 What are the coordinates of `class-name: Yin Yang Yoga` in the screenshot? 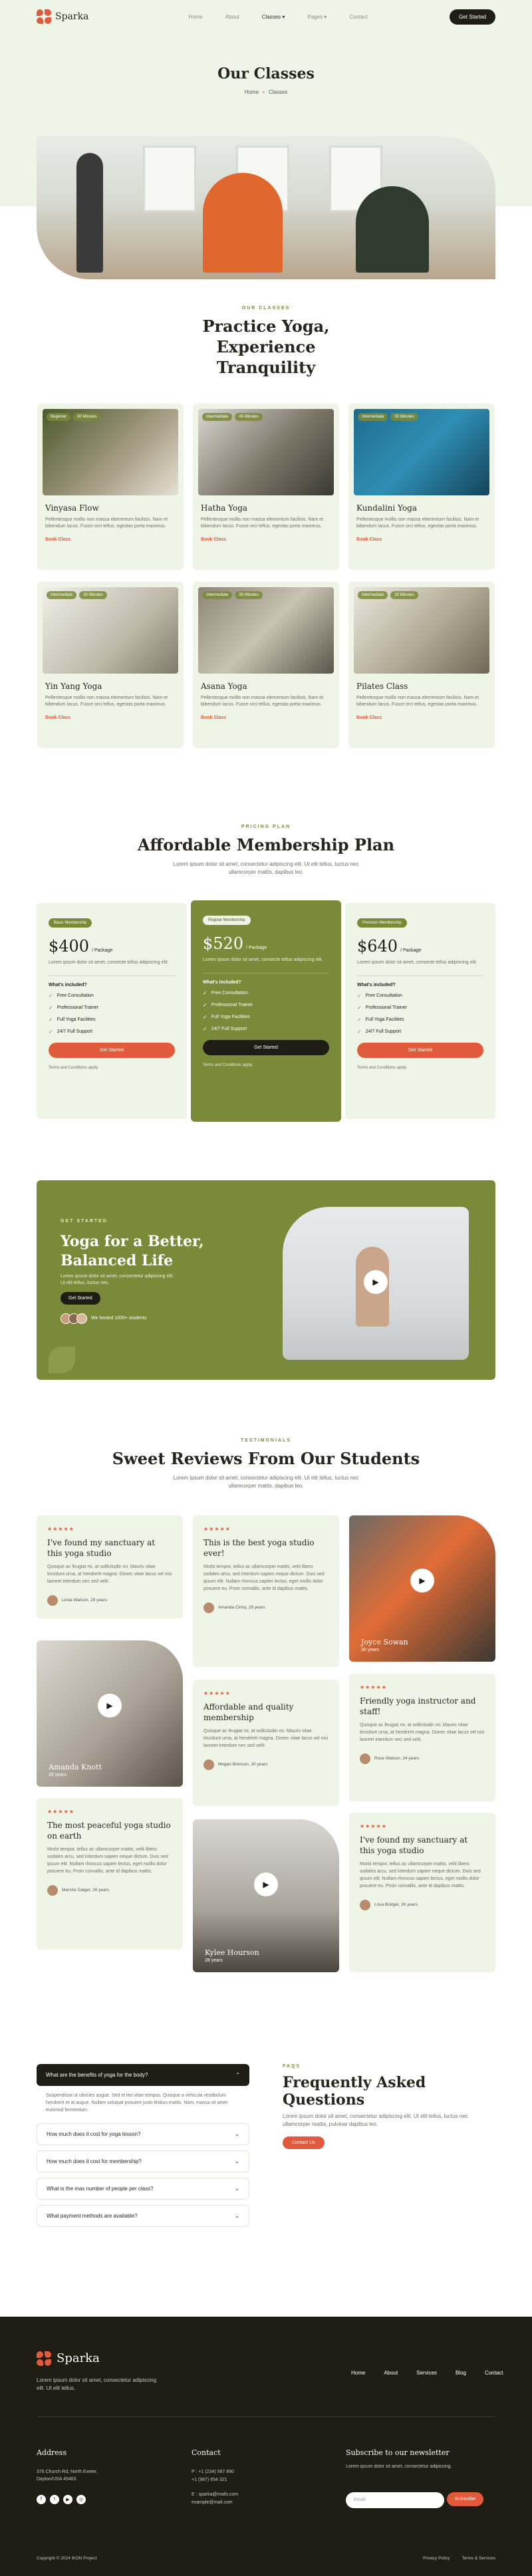 It's located at (73, 686).